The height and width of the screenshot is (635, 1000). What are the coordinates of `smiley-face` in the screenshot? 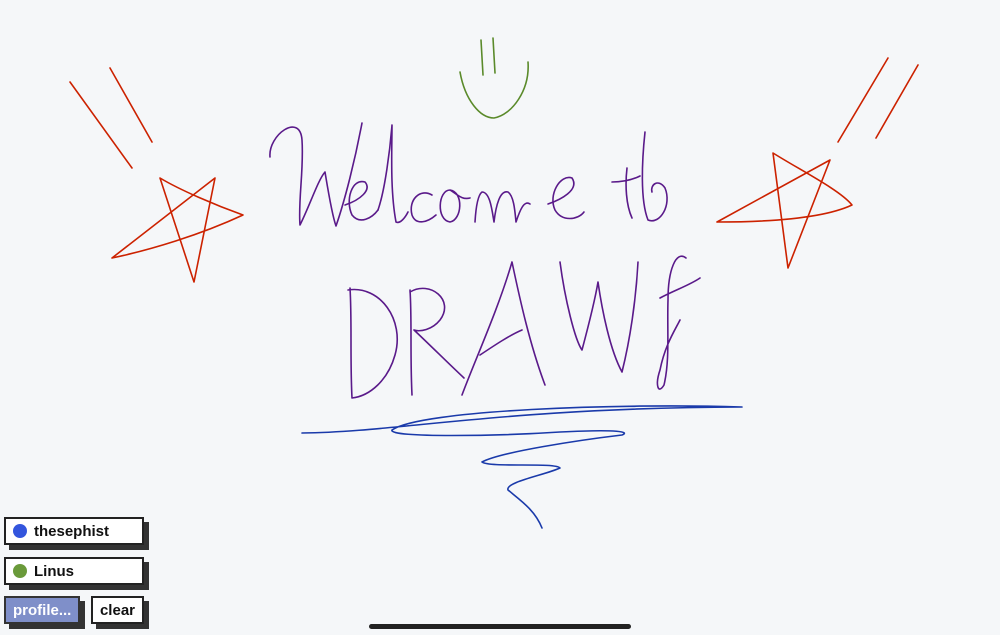 It's located at (494, 78).